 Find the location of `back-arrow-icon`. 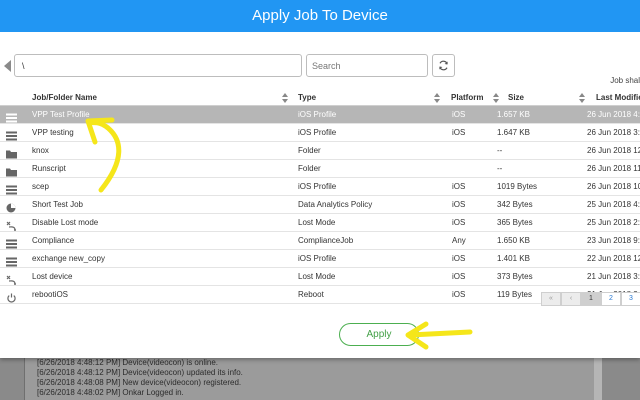

back-arrow-icon is located at coordinates (7, 66).